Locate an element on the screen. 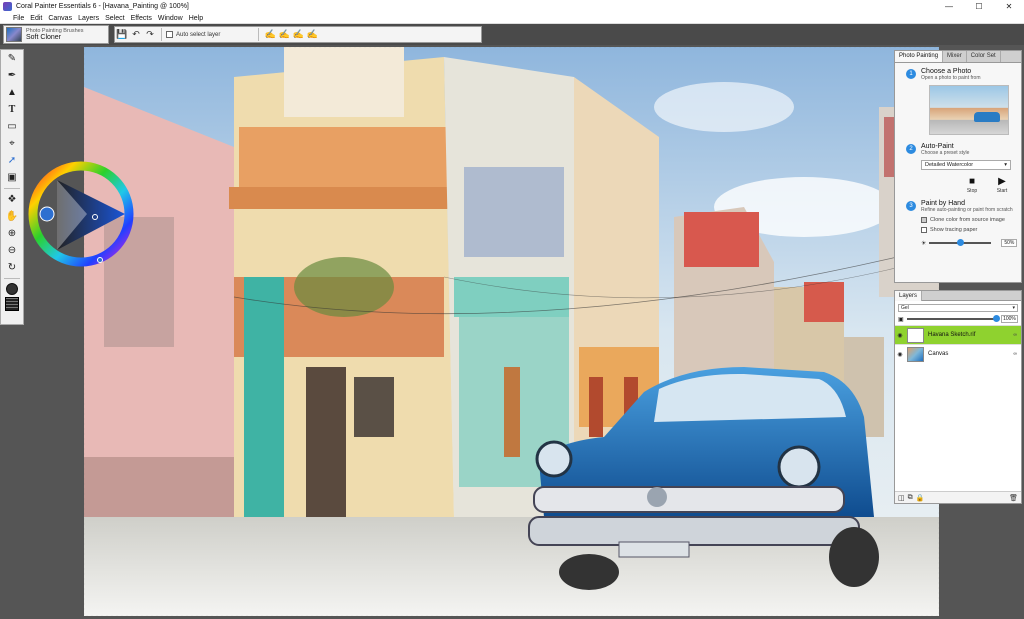 This screenshot has width=1024, height=619. step-number: 1 is located at coordinates (911, 74).